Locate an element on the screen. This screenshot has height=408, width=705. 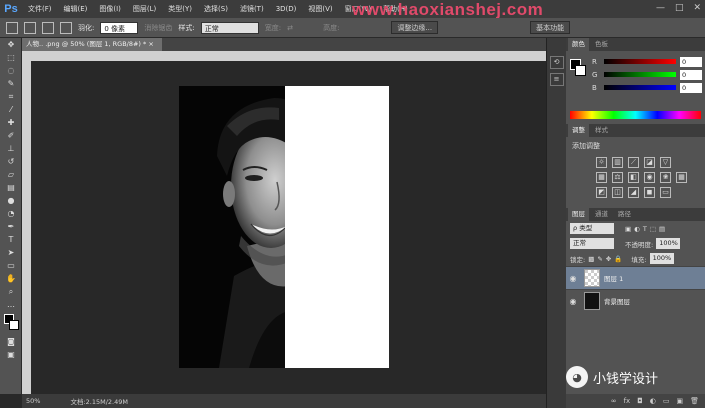
quick-select-tool-icon: ✎ is located at coordinates (11, 83).